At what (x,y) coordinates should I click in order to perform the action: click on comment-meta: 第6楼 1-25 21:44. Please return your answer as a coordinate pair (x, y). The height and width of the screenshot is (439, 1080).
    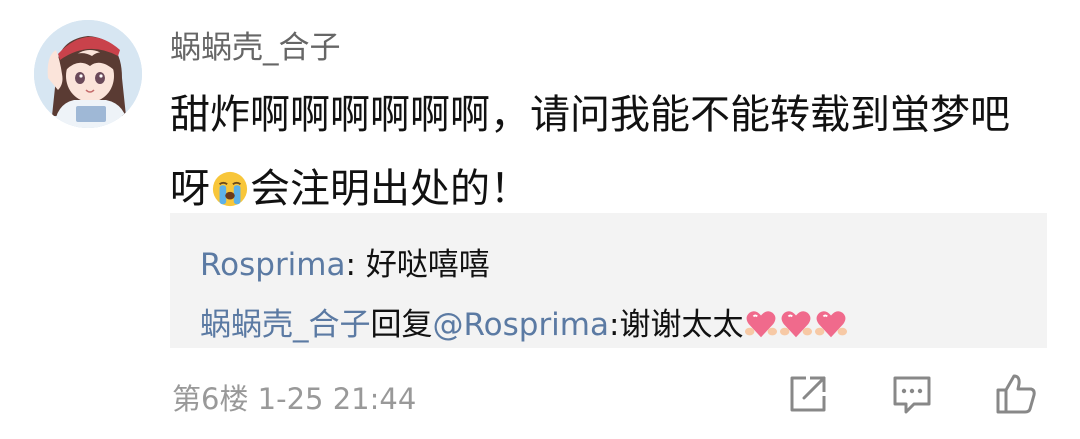
    Looking at the image, I should click on (294, 397).